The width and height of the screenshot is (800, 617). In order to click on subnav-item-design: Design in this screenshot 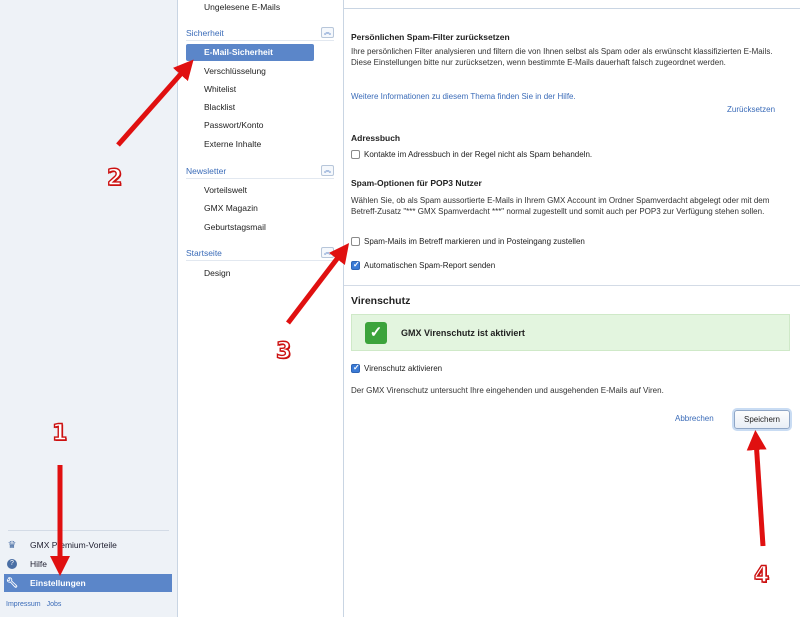, I will do `click(217, 273)`.